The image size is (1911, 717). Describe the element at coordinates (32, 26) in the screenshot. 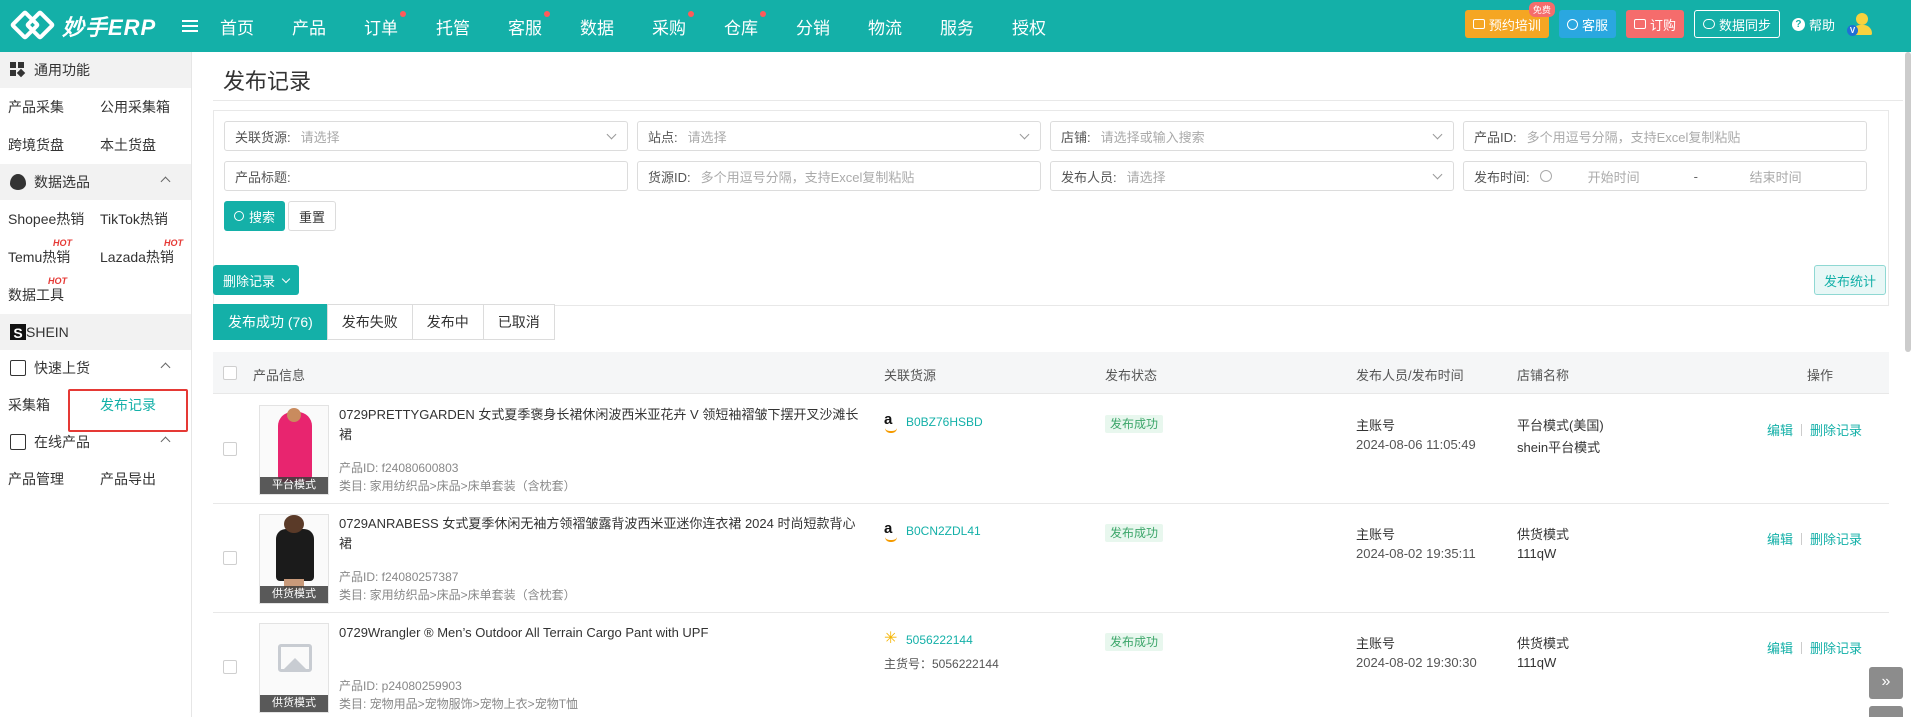

I see `logo-icon` at that location.